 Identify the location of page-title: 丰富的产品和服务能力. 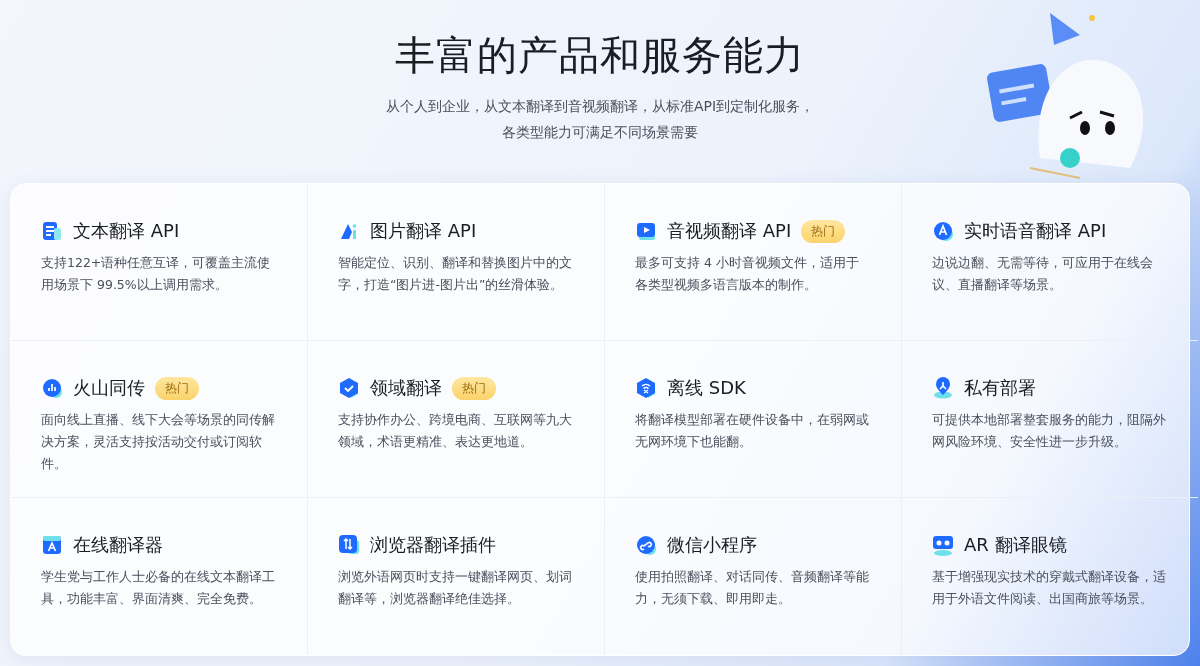
(600, 55).